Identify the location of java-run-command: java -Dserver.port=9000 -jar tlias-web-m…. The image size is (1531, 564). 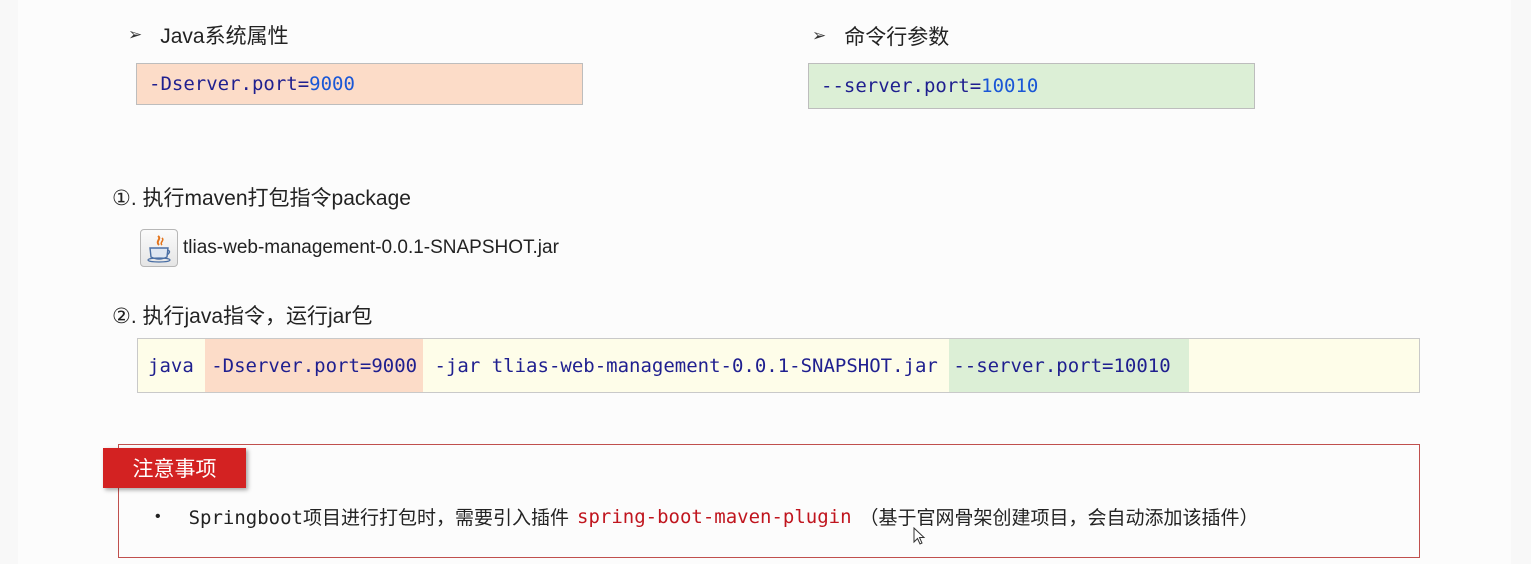
(778, 365).